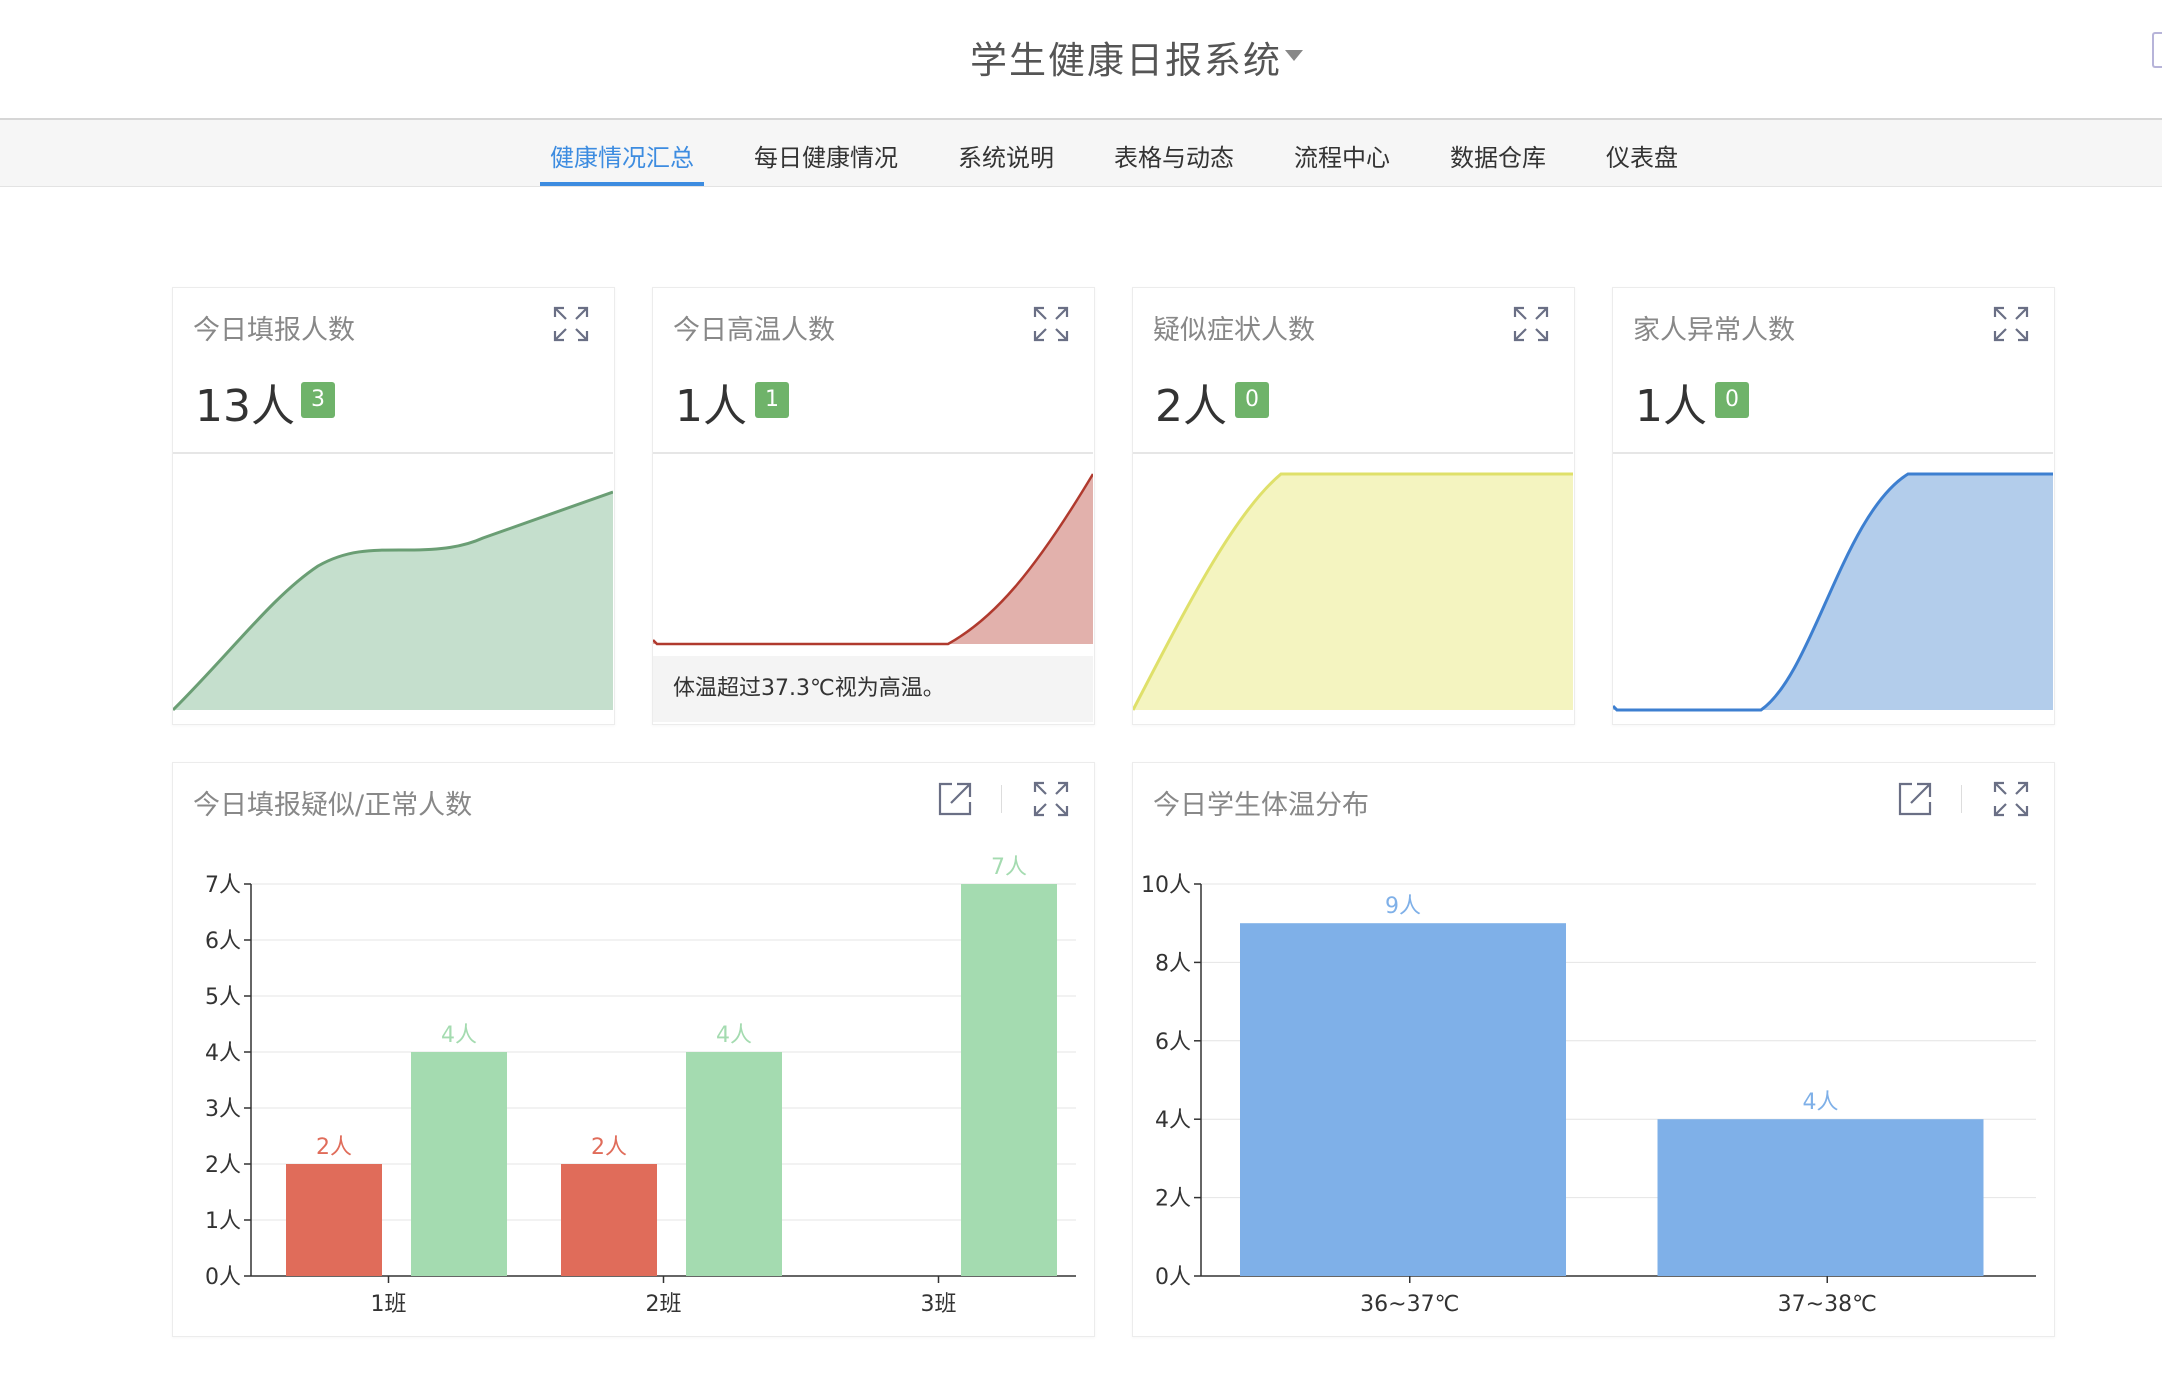 This screenshot has width=2162, height=1374. I want to click on app-header: 学生健康日报系统, so click(1081, 60).